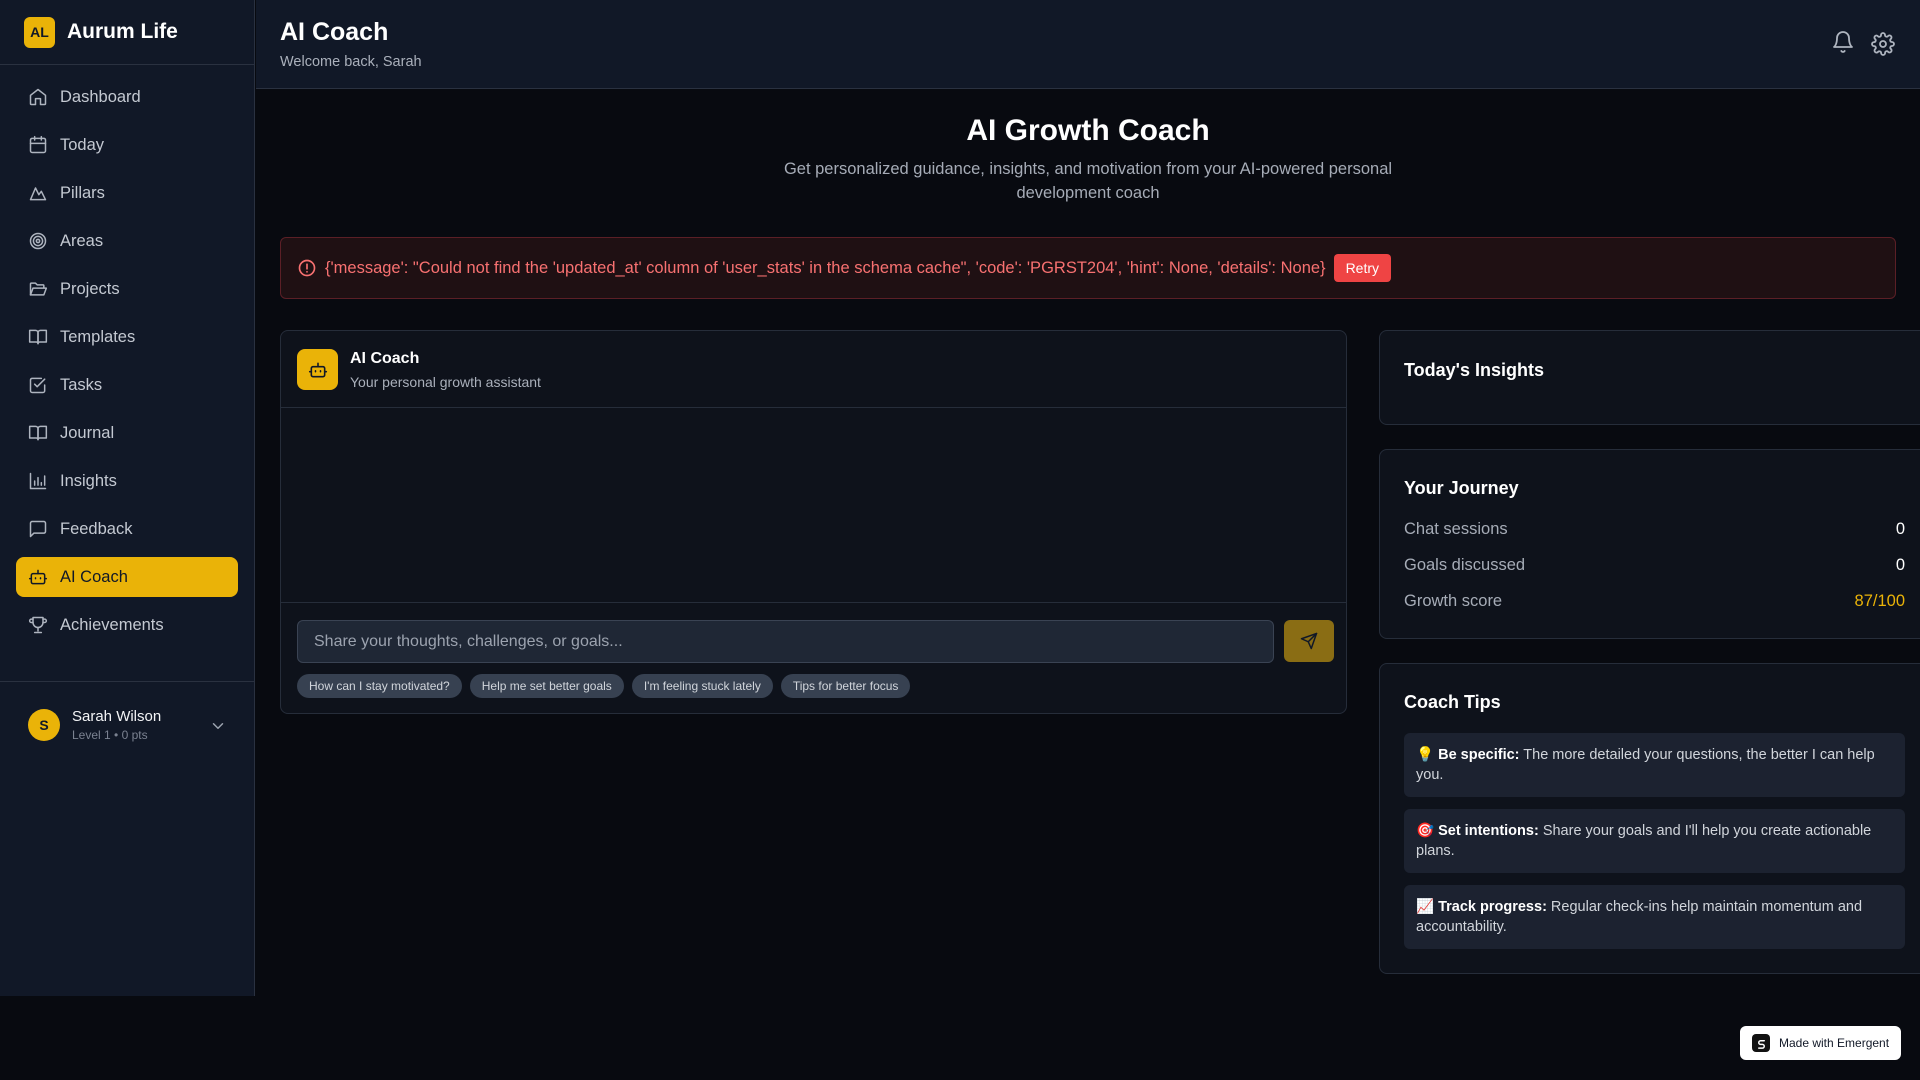  I want to click on journey-row-chat-sessions: Chat sessions 0, so click(1654, 529).